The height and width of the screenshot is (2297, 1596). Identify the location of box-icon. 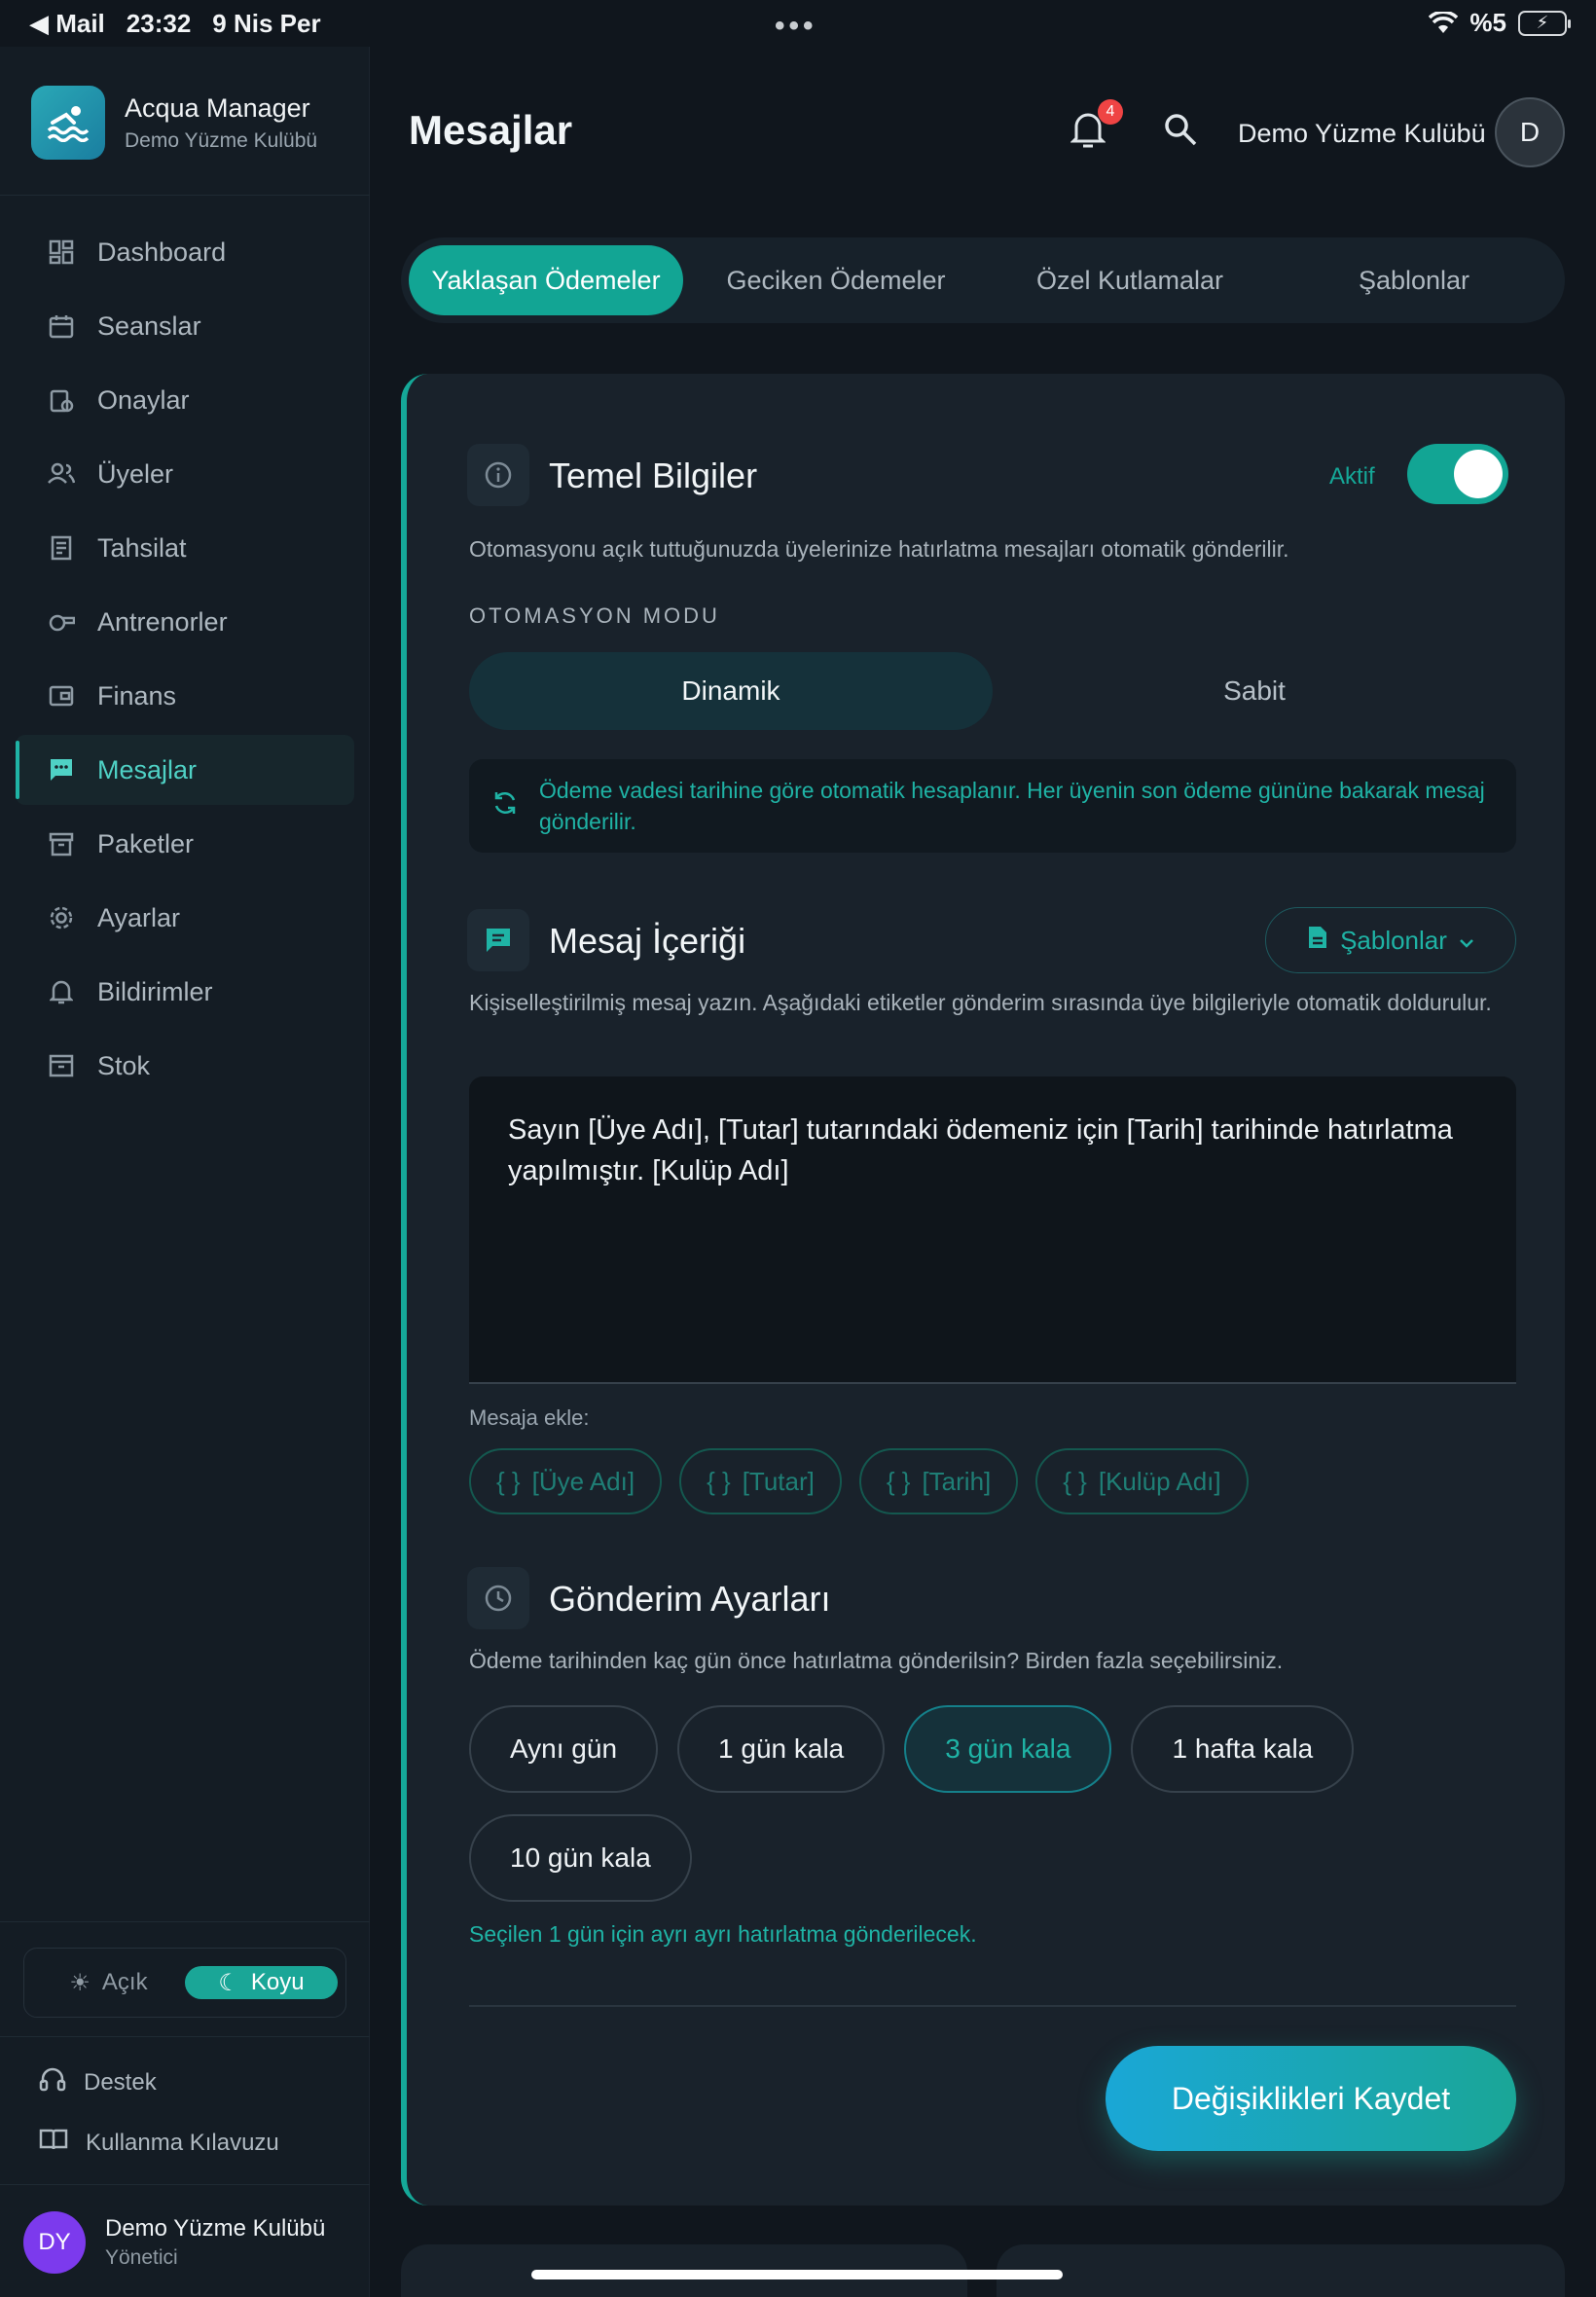
(61, 1065).